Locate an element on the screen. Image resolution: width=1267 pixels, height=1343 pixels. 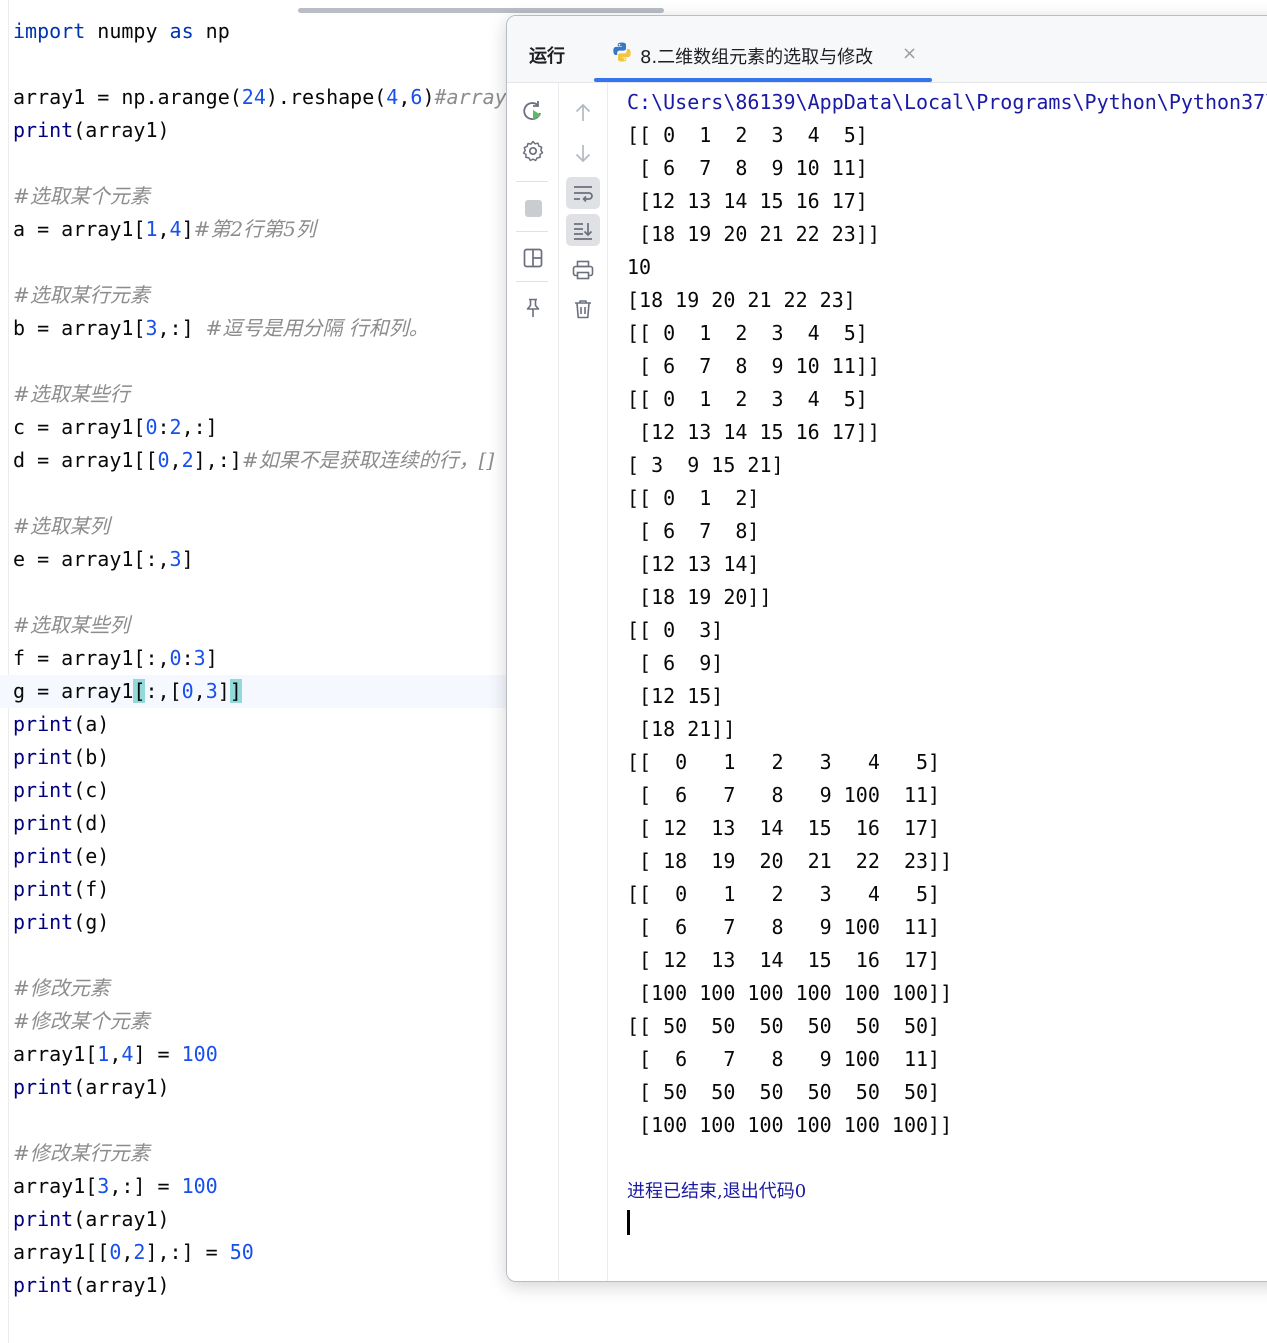
console-line: 进程已结束,退出代码0 is located at coordinates (717, 1191).